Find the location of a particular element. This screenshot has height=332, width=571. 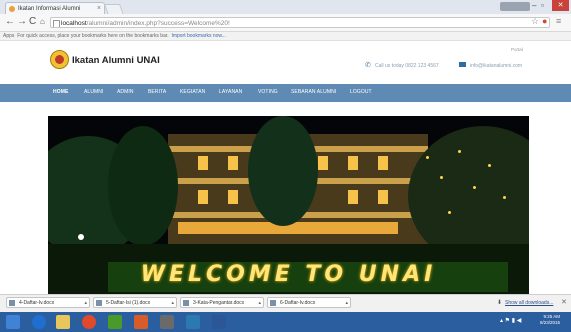

minimize-icon: – is located at coordinates (534, 5).